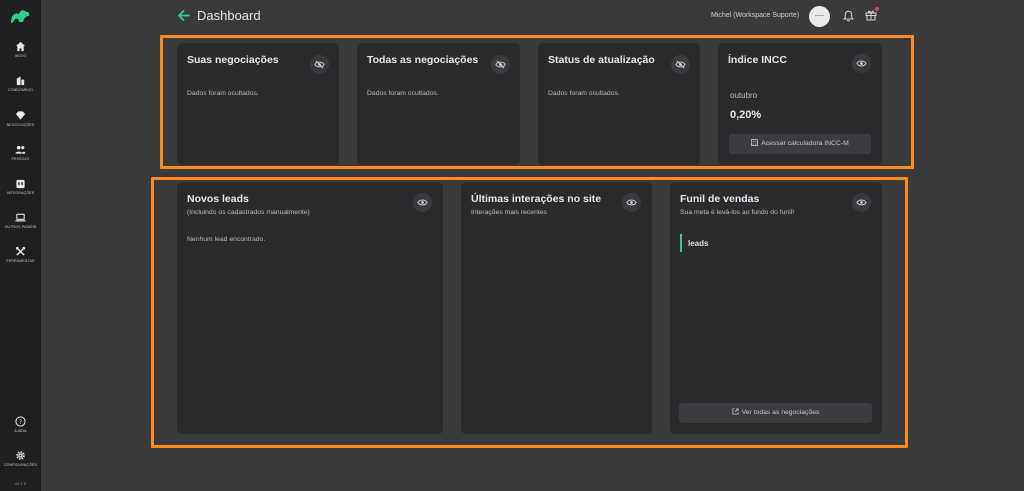 This screenshot has width=1024, height=491. Describe the element at coordinates (248, 212) in the screenshot. I see `card-subtitle: (Incluindo os cadastrados manualmente)` at that location.